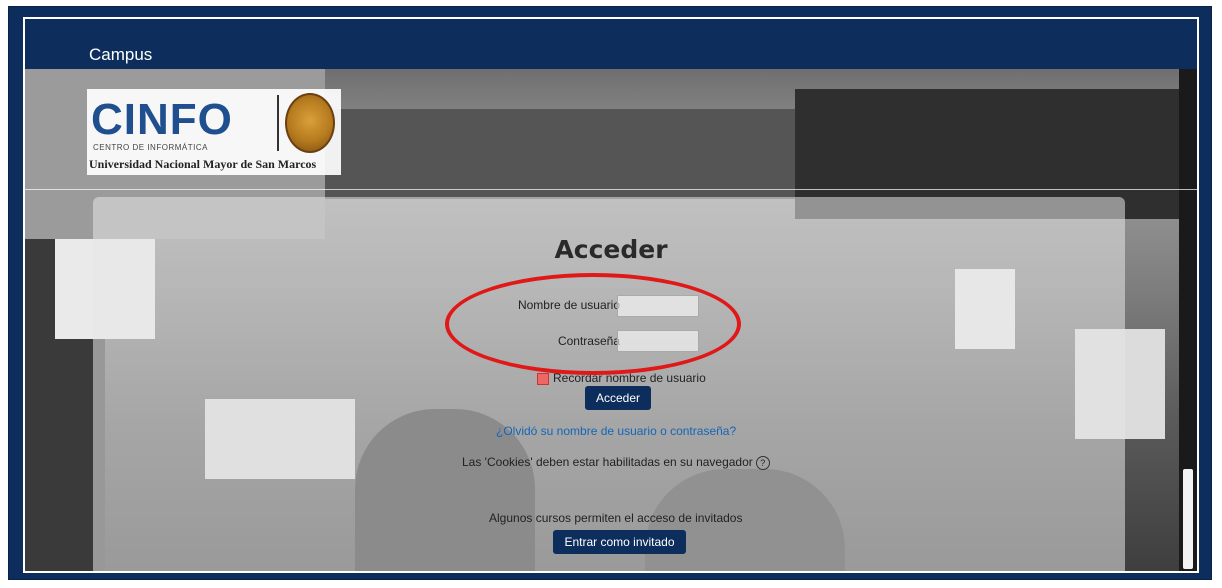 This screenshot has width=1222, height=588. What do you see at coordinates (203, 164) in the screenshot?
I see `logo-university: Universidad Nacional Mayor de San Marcos` at bounding box center [203, 164].